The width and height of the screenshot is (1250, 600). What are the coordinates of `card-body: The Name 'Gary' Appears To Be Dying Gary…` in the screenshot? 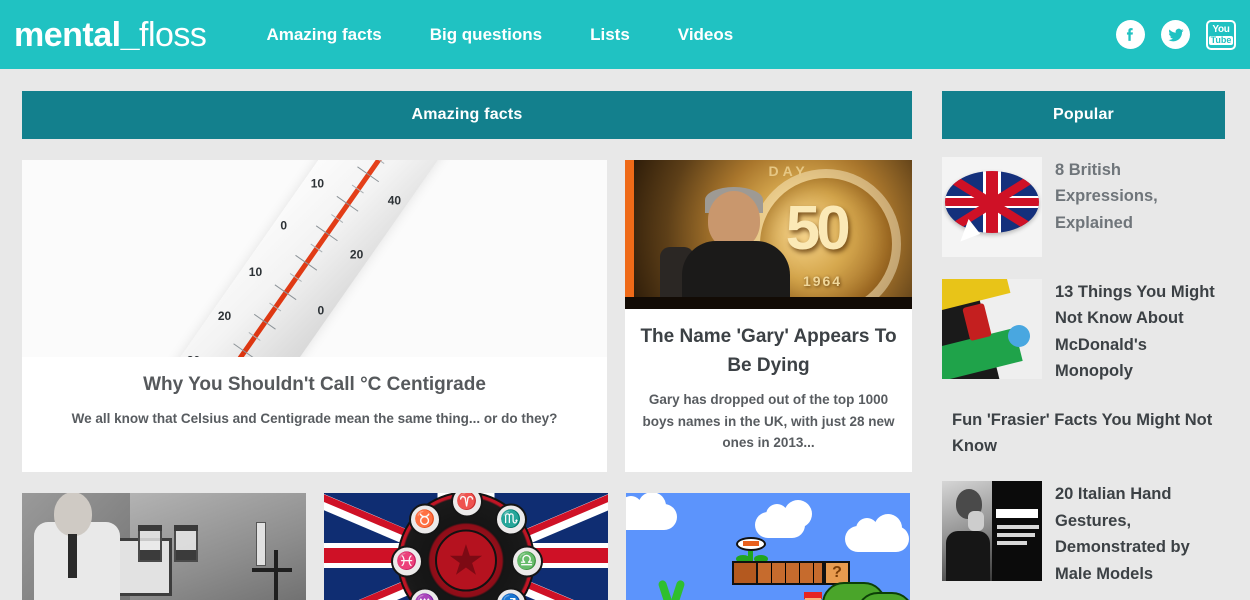 It's located at (768, 390).